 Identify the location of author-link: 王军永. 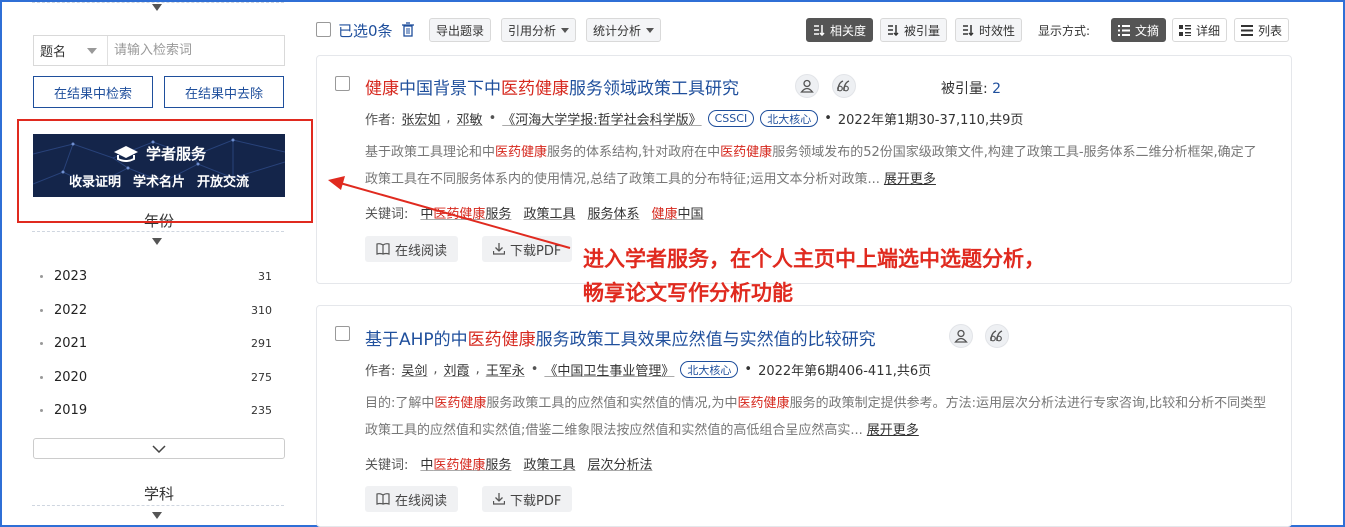
(505, 369).